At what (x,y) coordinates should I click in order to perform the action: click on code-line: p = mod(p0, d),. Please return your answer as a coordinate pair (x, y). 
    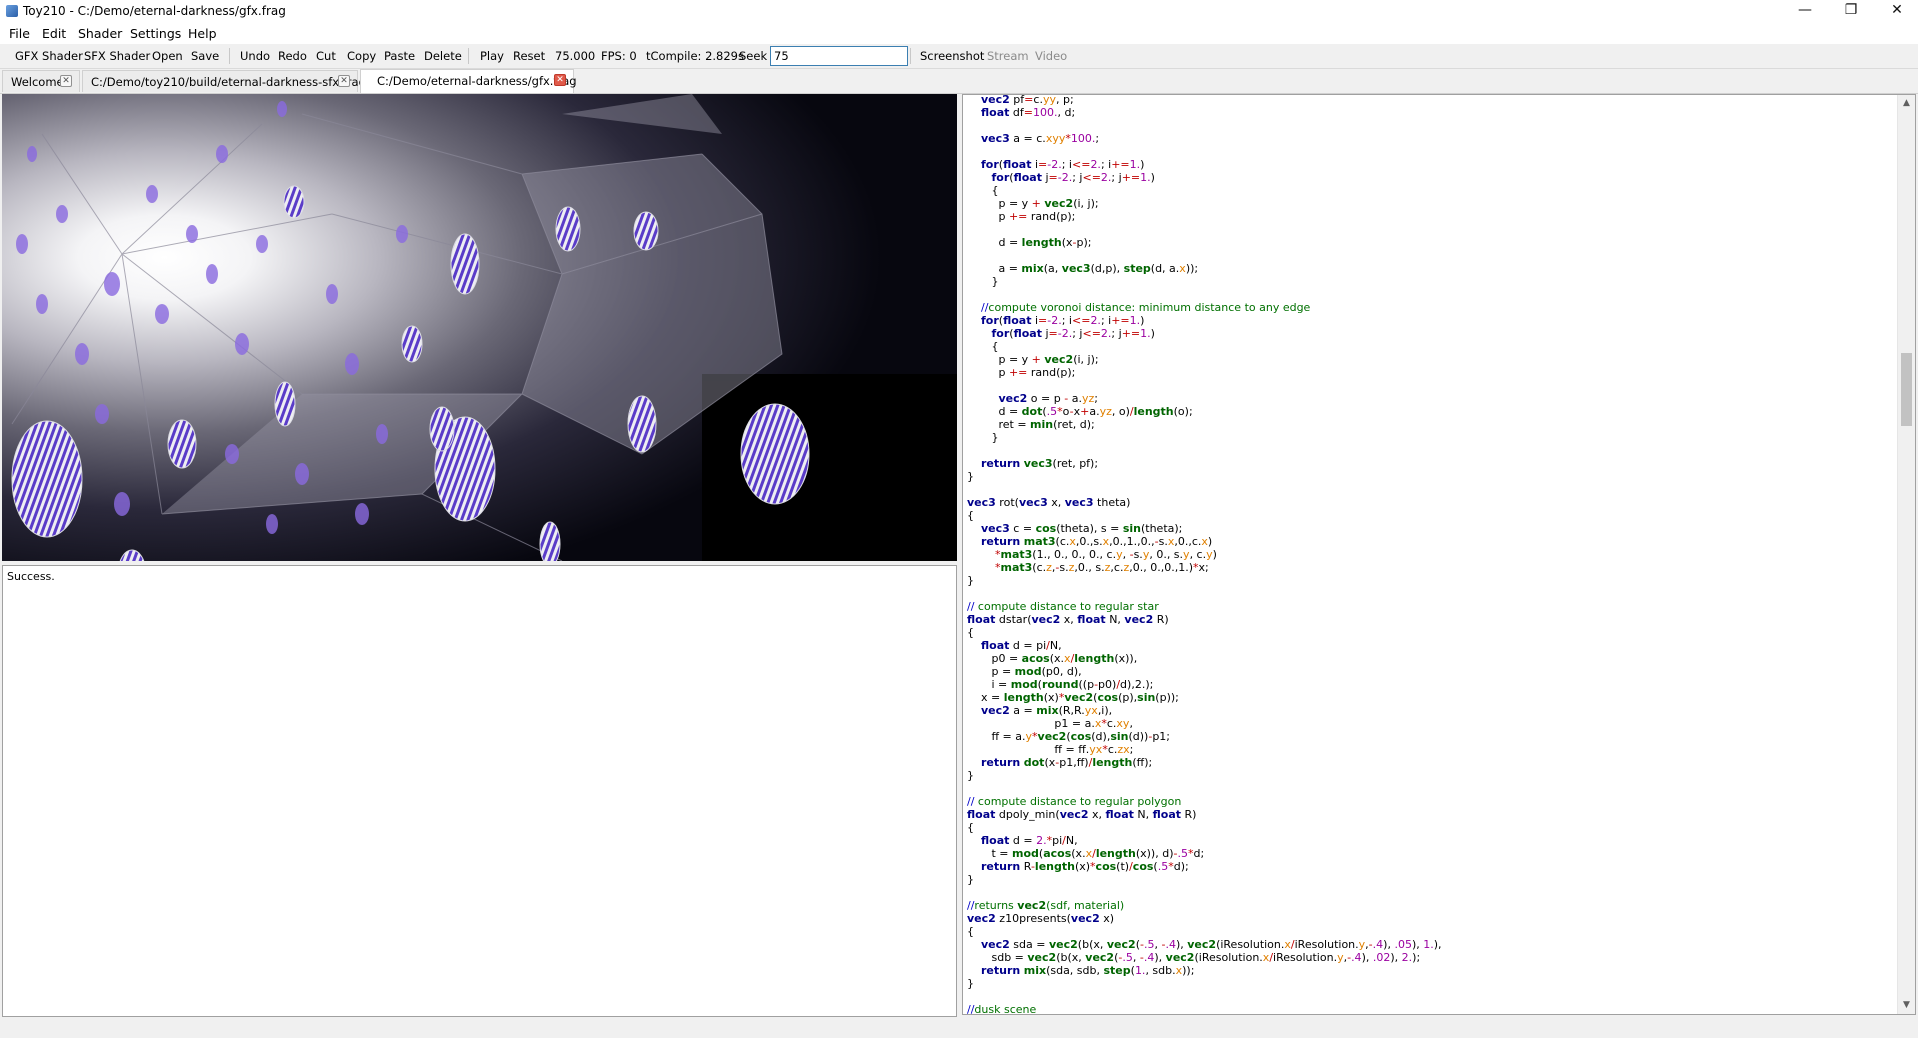
    Looking at the image, I should click on (1432, 671).